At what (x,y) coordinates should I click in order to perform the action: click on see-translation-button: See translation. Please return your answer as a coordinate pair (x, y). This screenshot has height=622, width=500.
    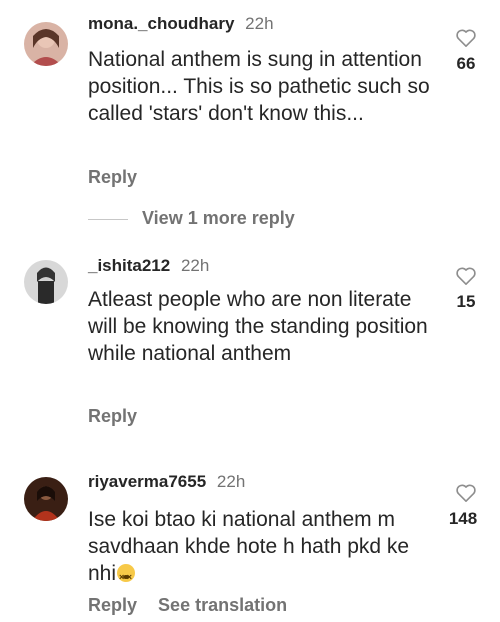
    Looking at the image, I should click on (222, 605).